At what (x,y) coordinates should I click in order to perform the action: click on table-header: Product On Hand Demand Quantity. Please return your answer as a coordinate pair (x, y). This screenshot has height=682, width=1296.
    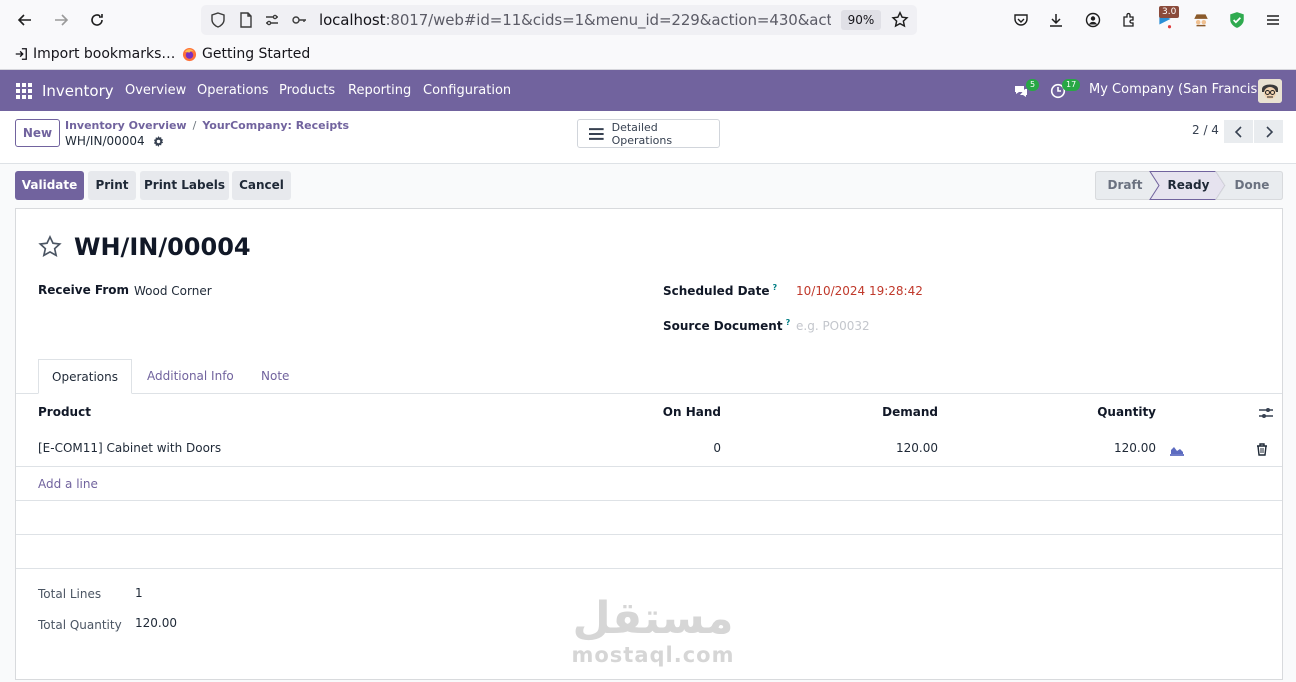
    Looking at the image, I should click on (649, 412).